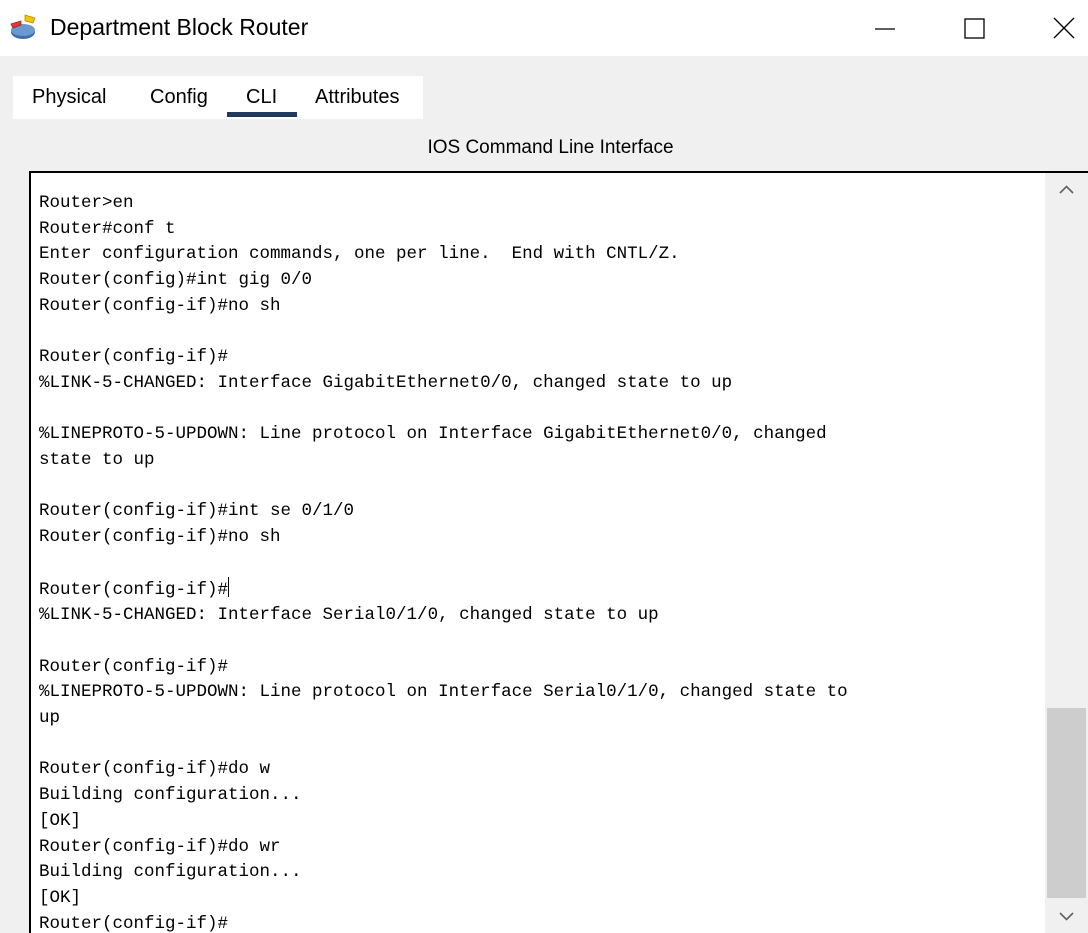 This screenshot has width=1088, height=933. What do you see at coordinates (550, 147) in the screenshot?
I see `cli-heading: IOS Command Line Interface` at bounding box center [550, 147].